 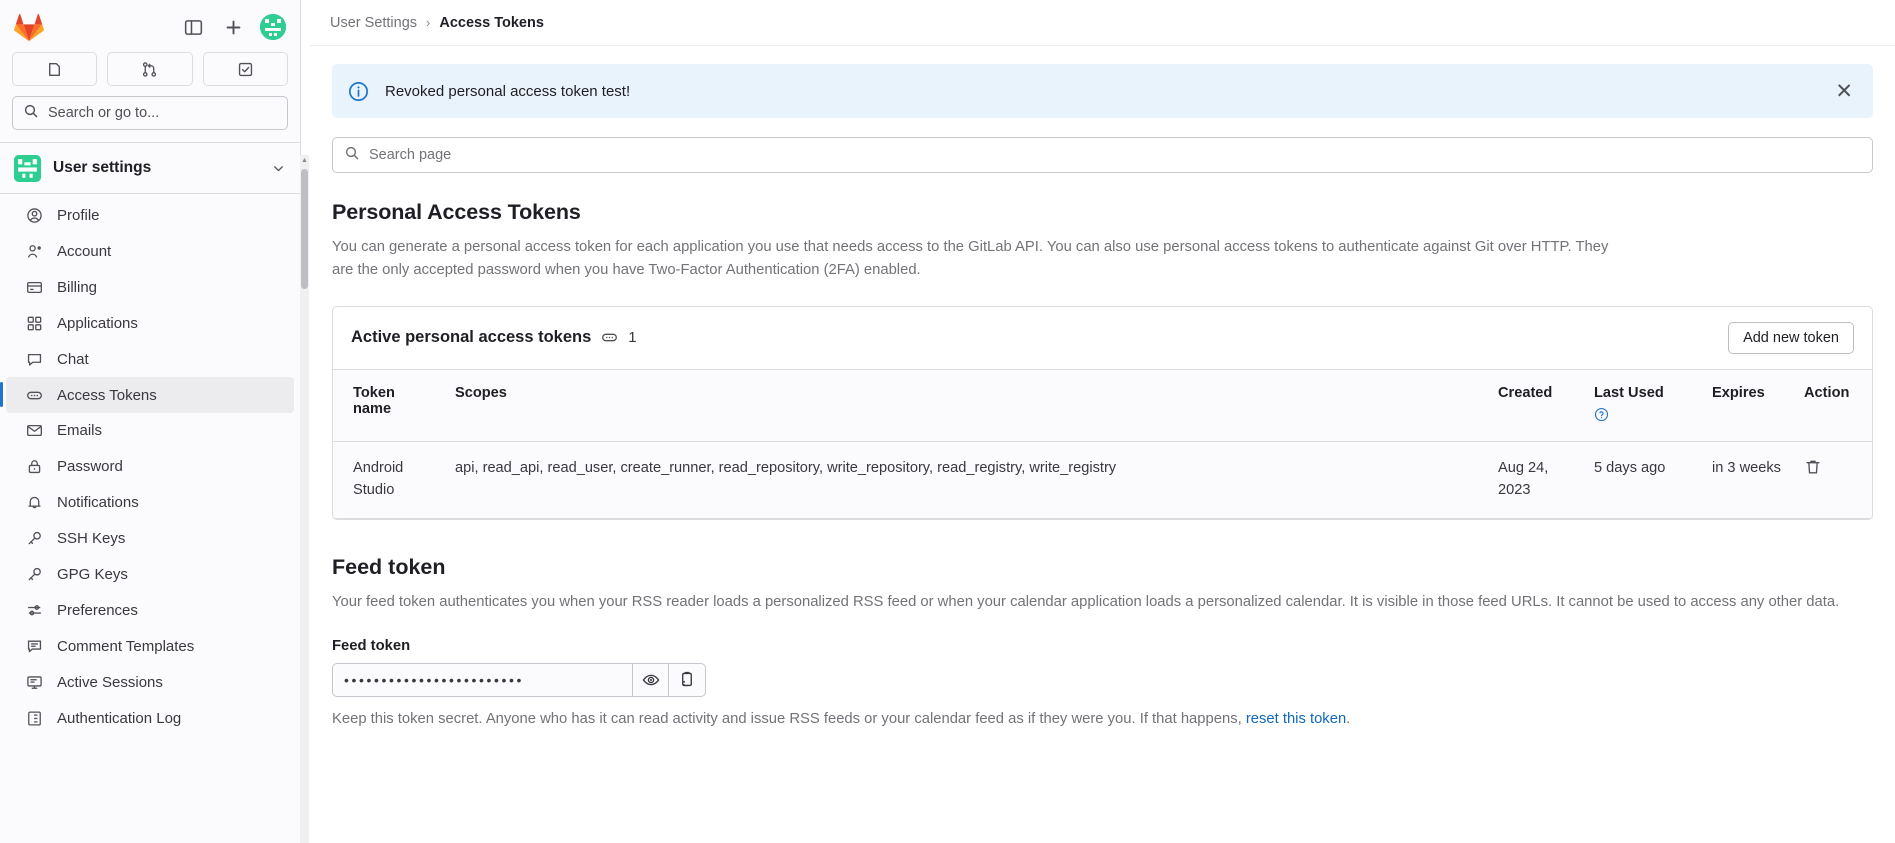 What do you see at coordinates (1833, 480) in the screenshot?
I see `cell-action` at bounding box center [1833, 480].